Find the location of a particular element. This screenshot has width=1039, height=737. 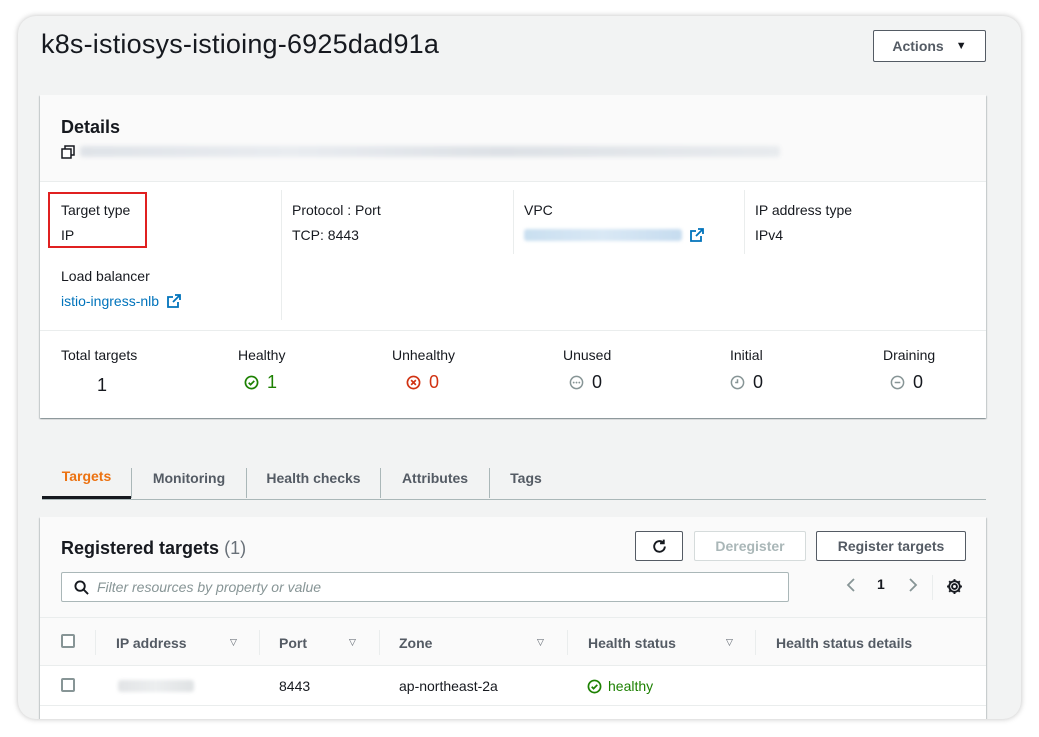

vpc-label: VPC is located at coordinates (538, 210).